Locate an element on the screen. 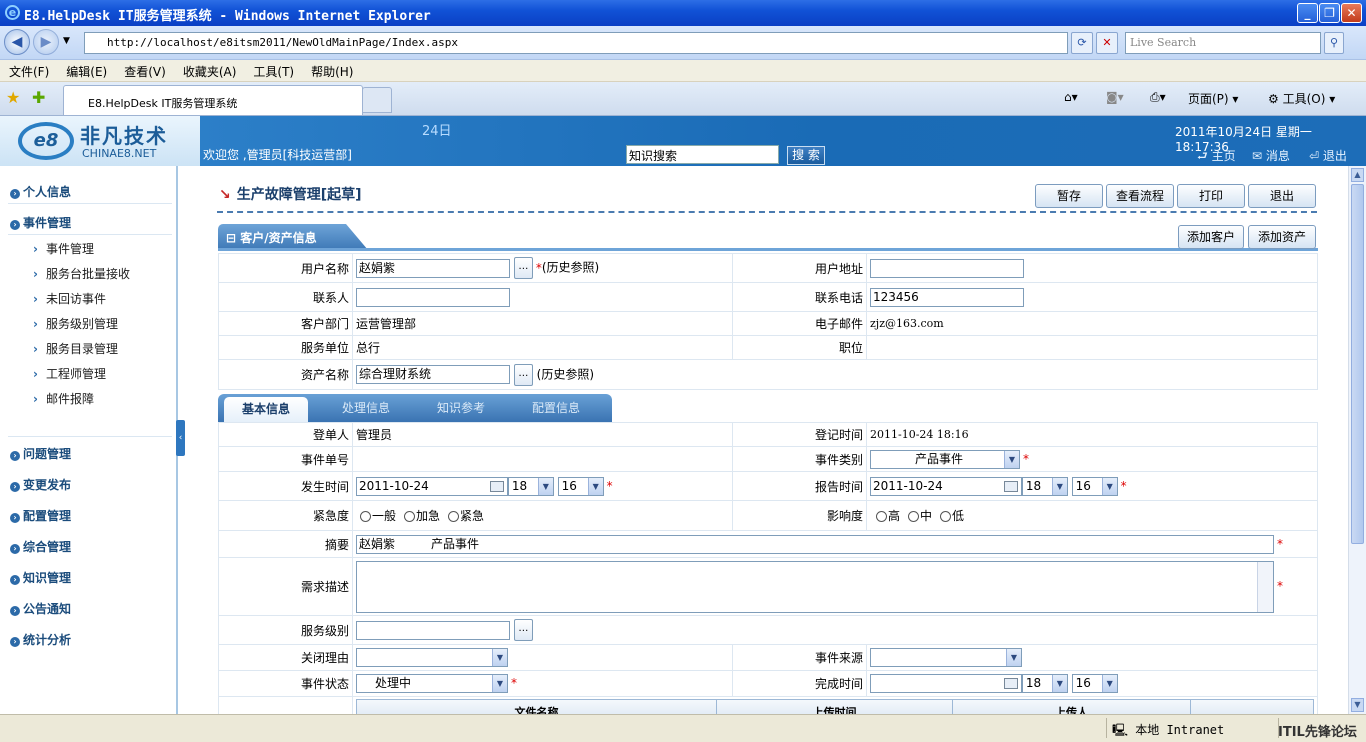 The height and width of the screenshot is (742, 1366). add-asset-button: 添加资产 is located at coordinates (1282, 237).